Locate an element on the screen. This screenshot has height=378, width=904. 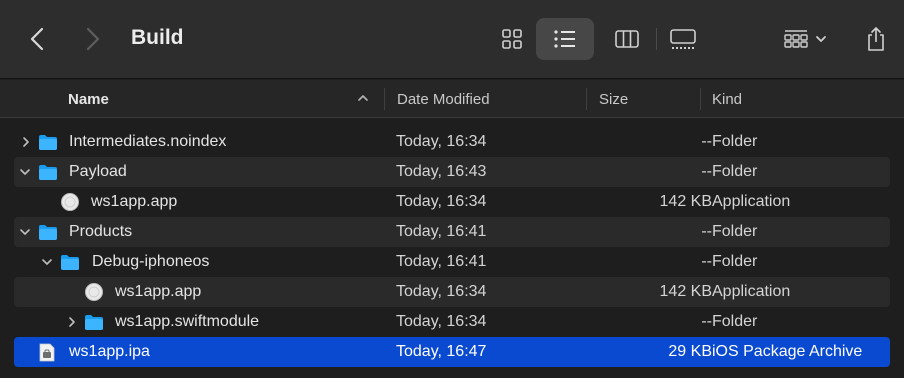
file-size: 29 KB is located at coordinates (690, 351).